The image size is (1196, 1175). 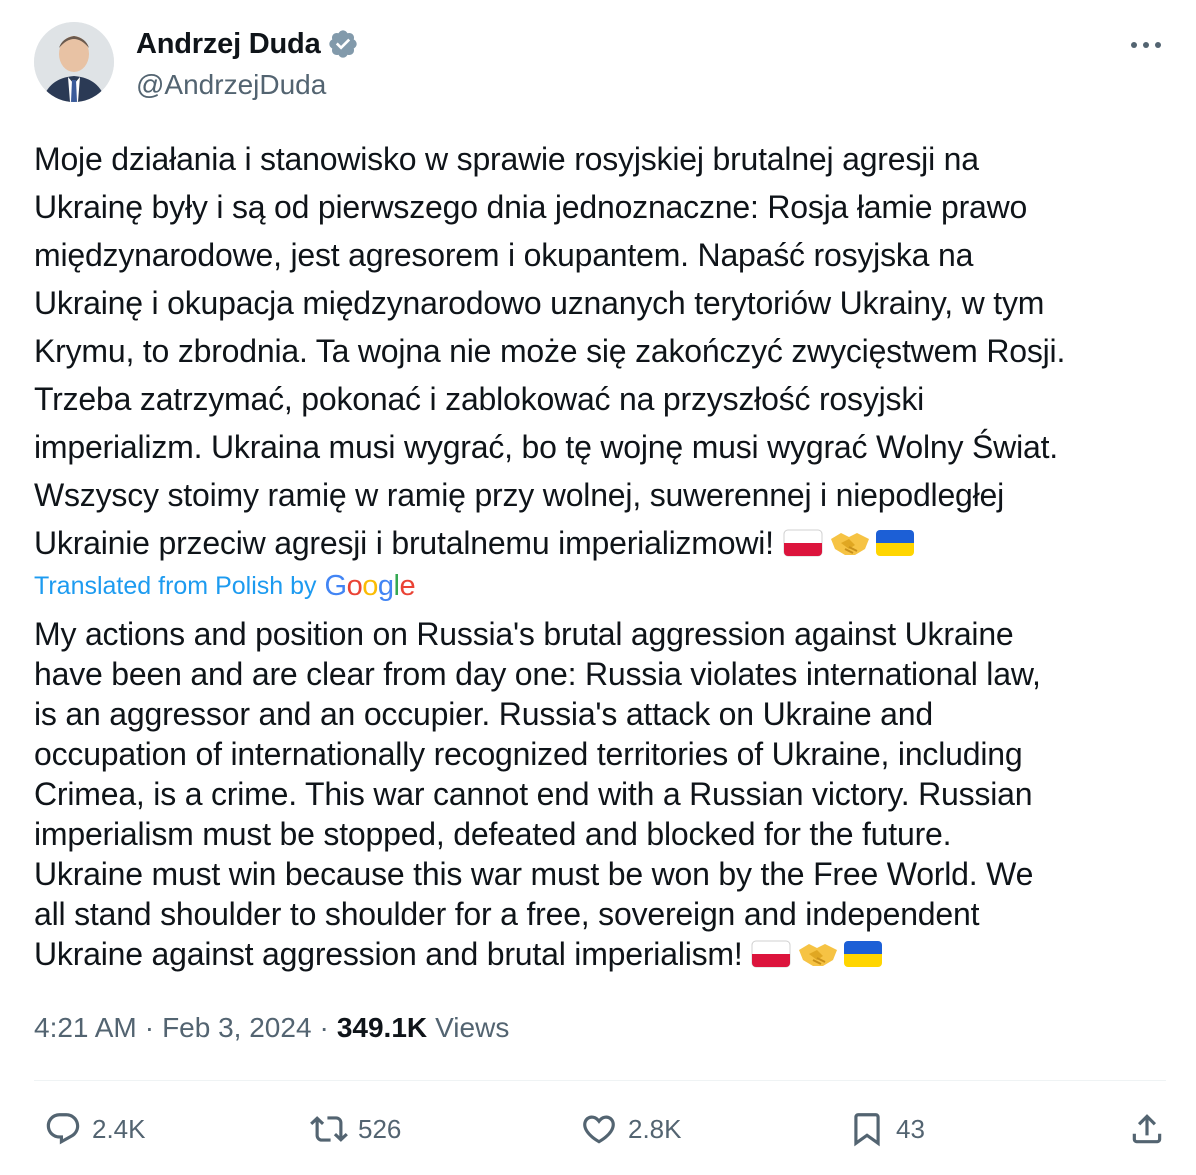 What do you see at coordinates (119, 1128) in the screenshot?
I see `reply-count: 2.4K` at bounding box center [119, 1128].